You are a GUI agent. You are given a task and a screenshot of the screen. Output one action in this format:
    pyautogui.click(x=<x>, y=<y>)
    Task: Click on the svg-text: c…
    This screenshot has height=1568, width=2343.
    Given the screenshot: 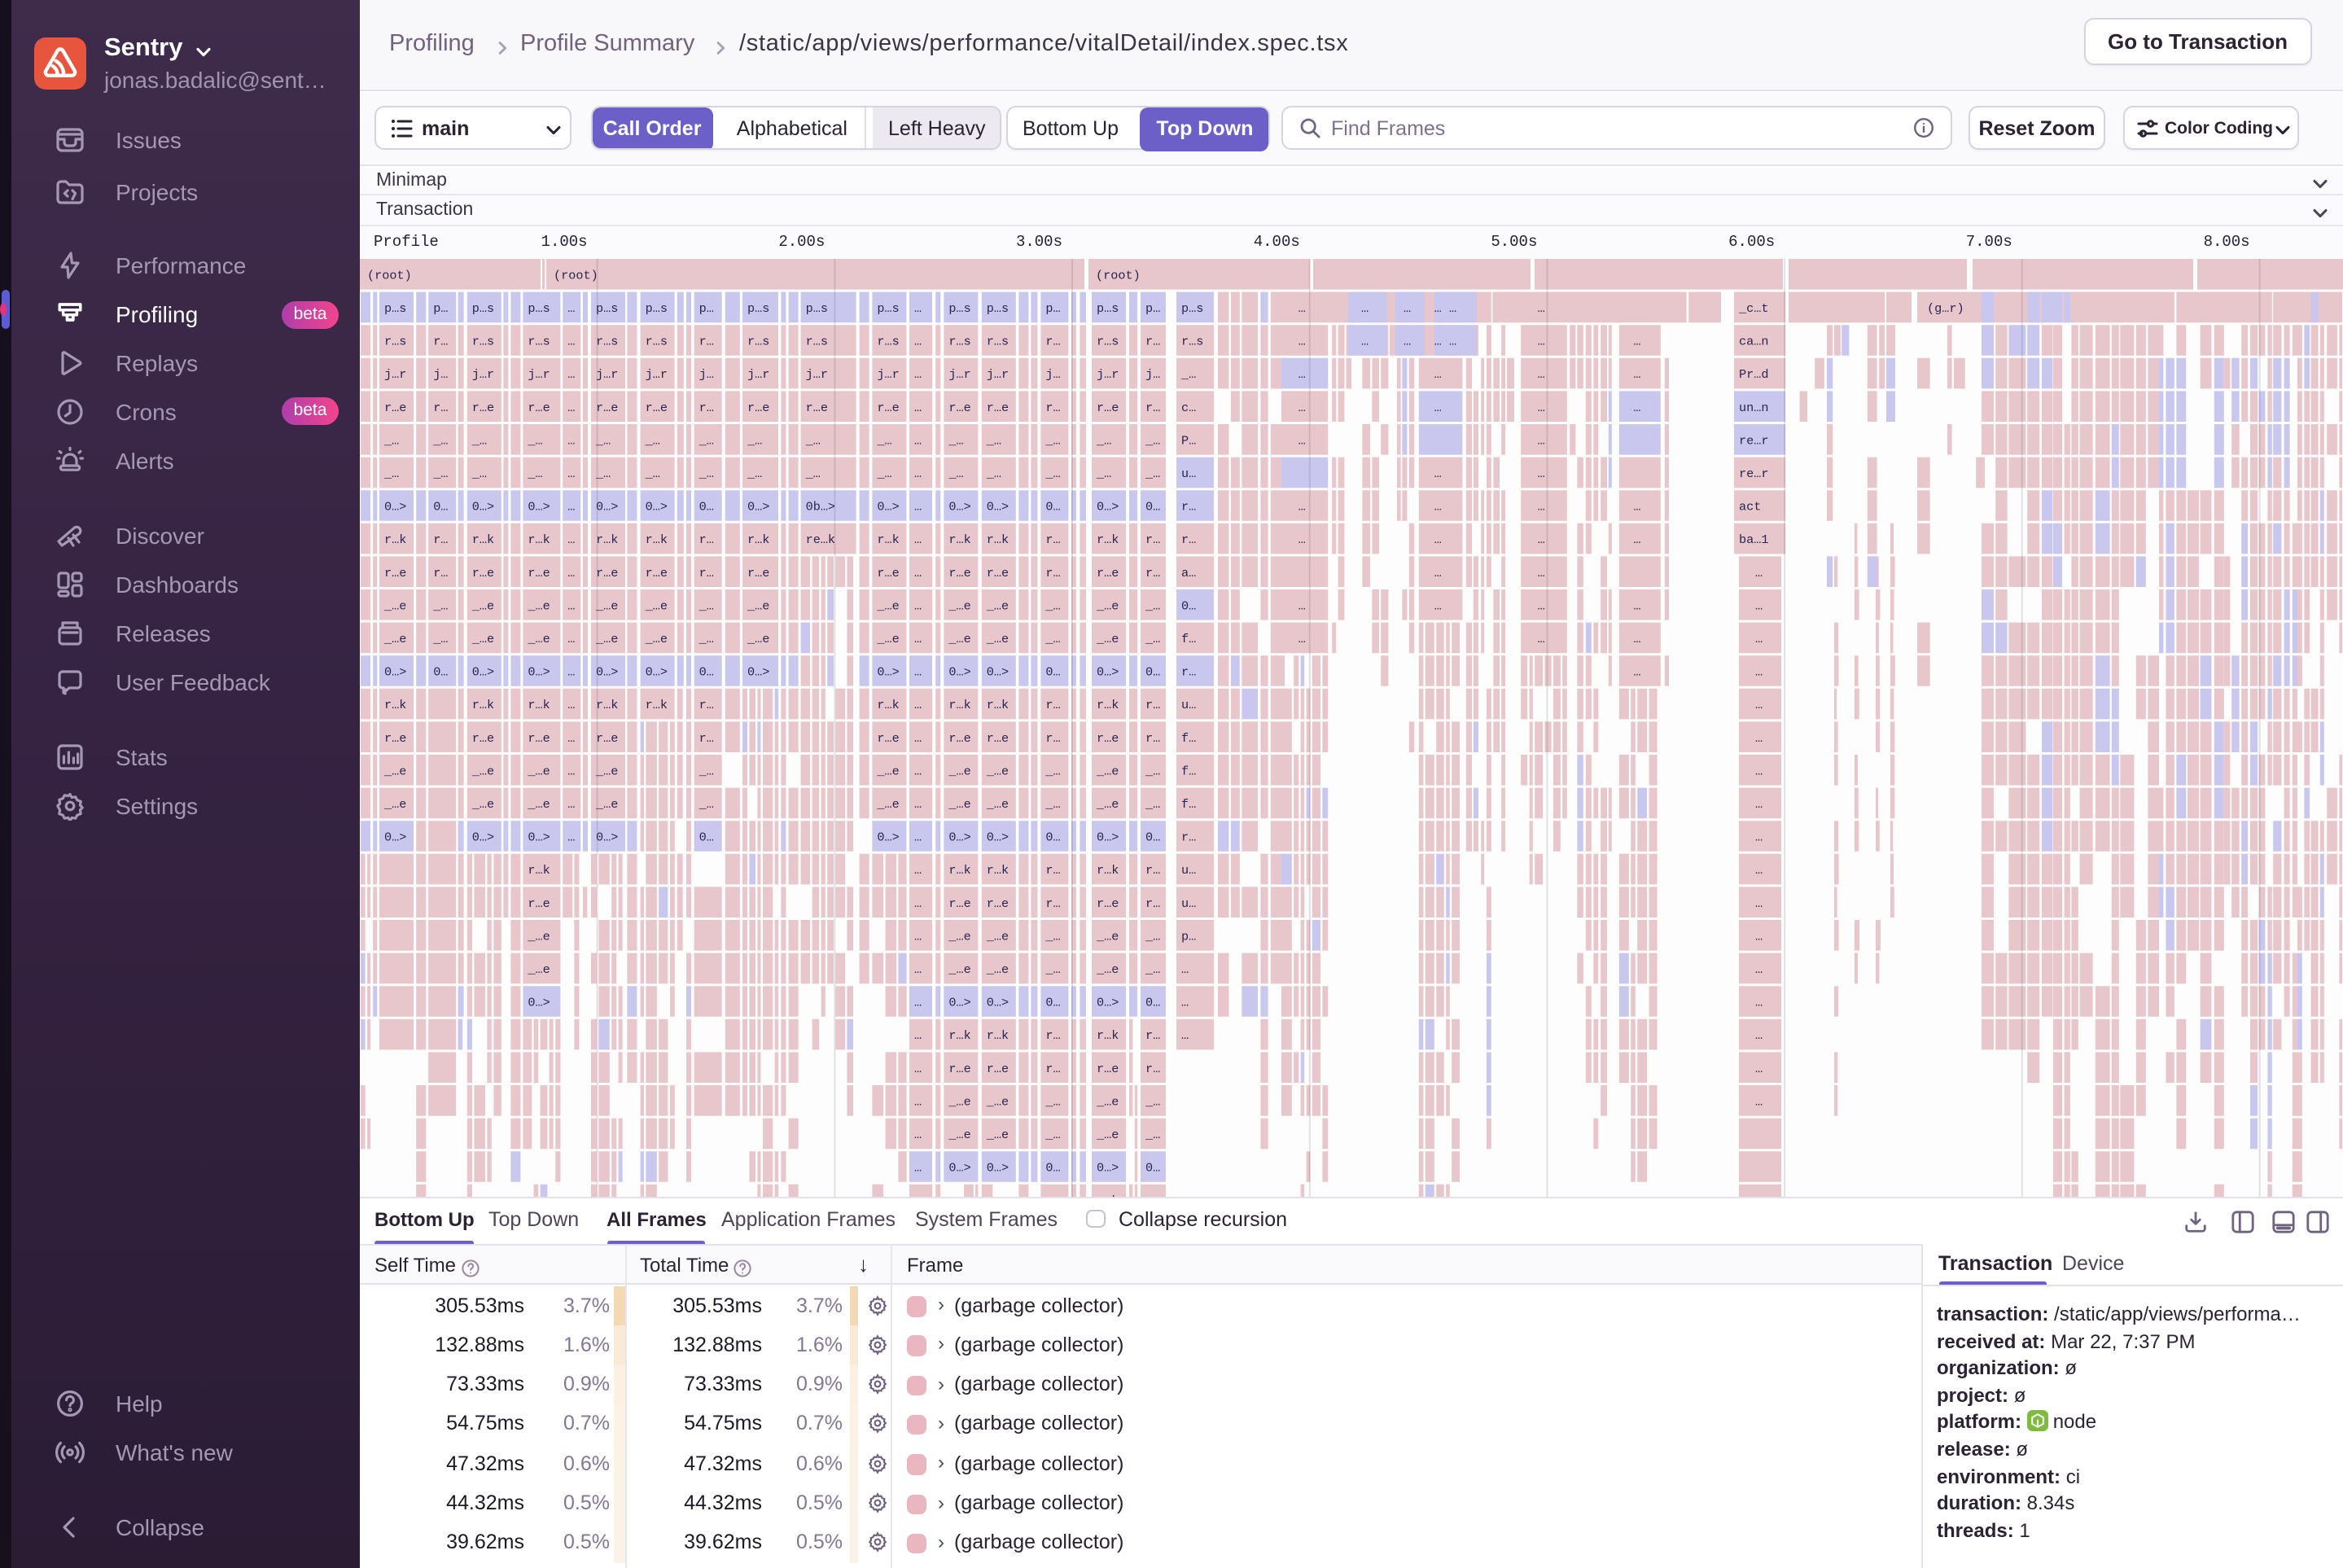 What is the action you would take?
    pyautogui.click(x=1188, y=407)
    